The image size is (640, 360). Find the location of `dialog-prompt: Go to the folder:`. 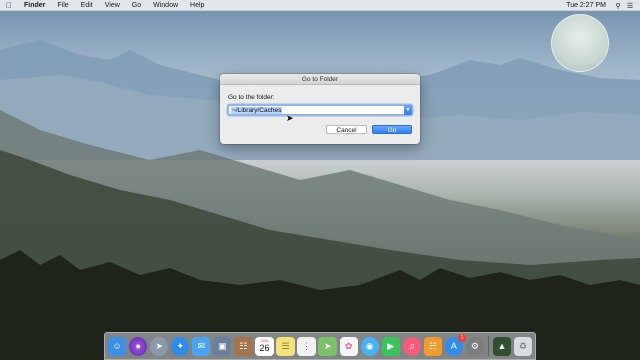

dialog-prompt: Go to the folder: is located at coordinates (251, 97).